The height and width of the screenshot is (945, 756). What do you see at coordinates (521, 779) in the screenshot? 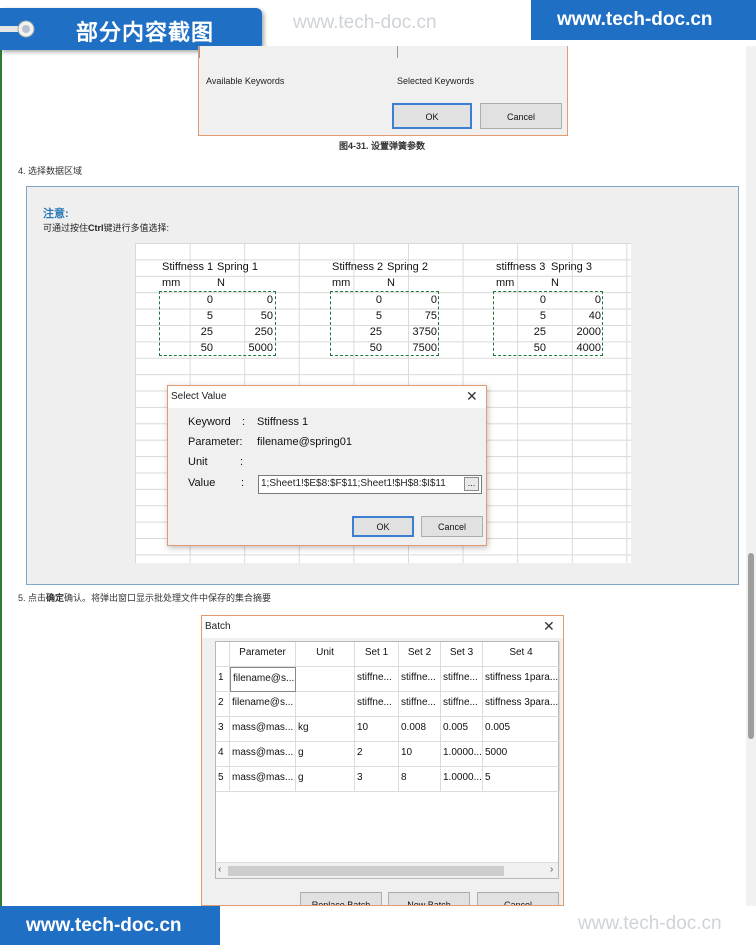
I see `table-cell: 5` at bounding box center [521, 779].